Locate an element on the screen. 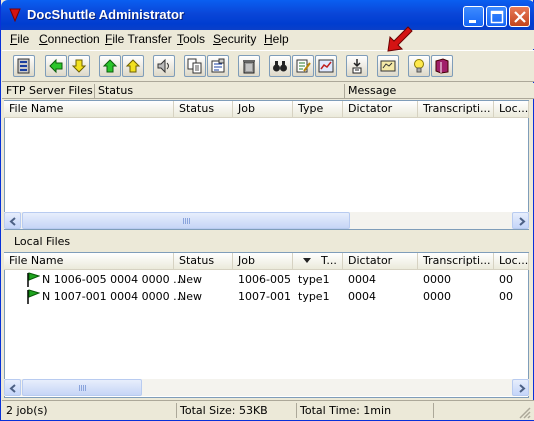  book-icon is located at coordinates (442, 66).